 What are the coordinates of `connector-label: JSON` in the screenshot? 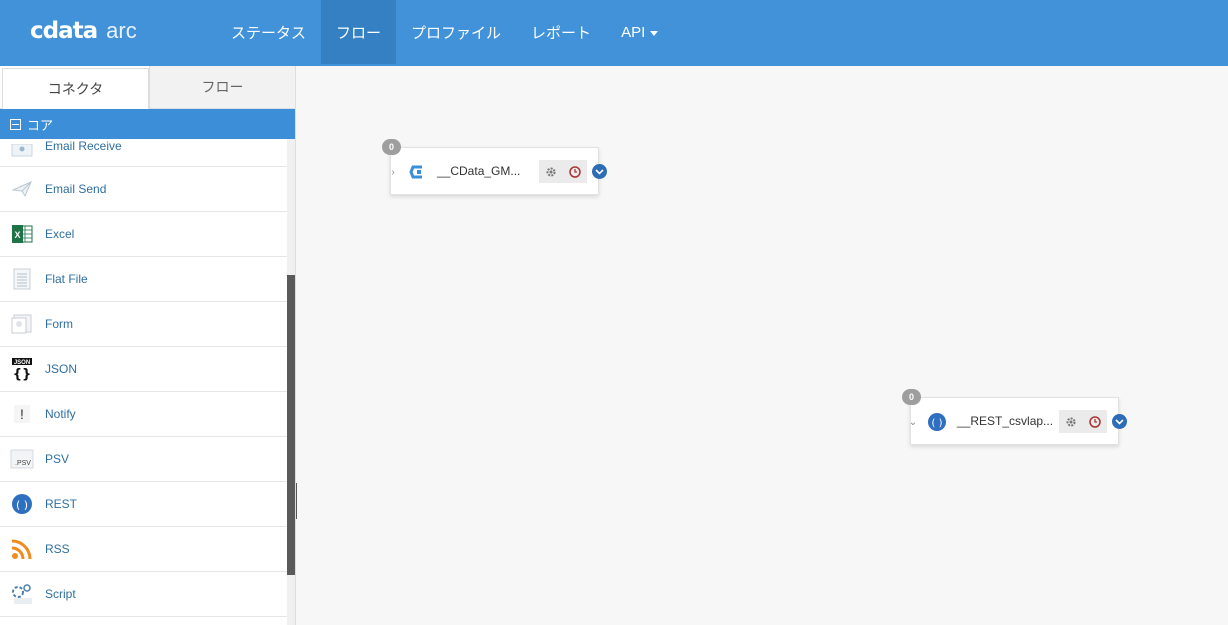 It's located at (61, 369).